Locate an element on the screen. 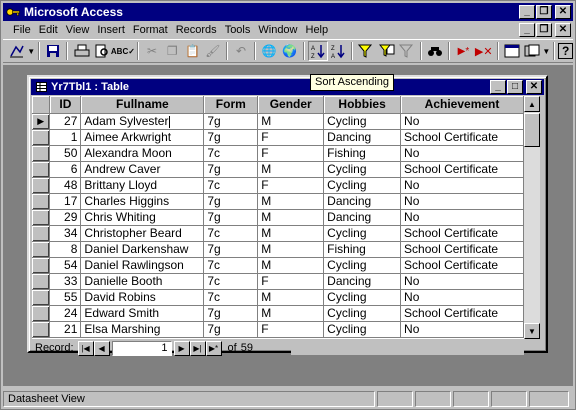 Image resolution: width=576 pixels, height=410 pixels. table-row: 50 Alexandra Moon 7c F Fishing No is located at coordinates (278, 153).